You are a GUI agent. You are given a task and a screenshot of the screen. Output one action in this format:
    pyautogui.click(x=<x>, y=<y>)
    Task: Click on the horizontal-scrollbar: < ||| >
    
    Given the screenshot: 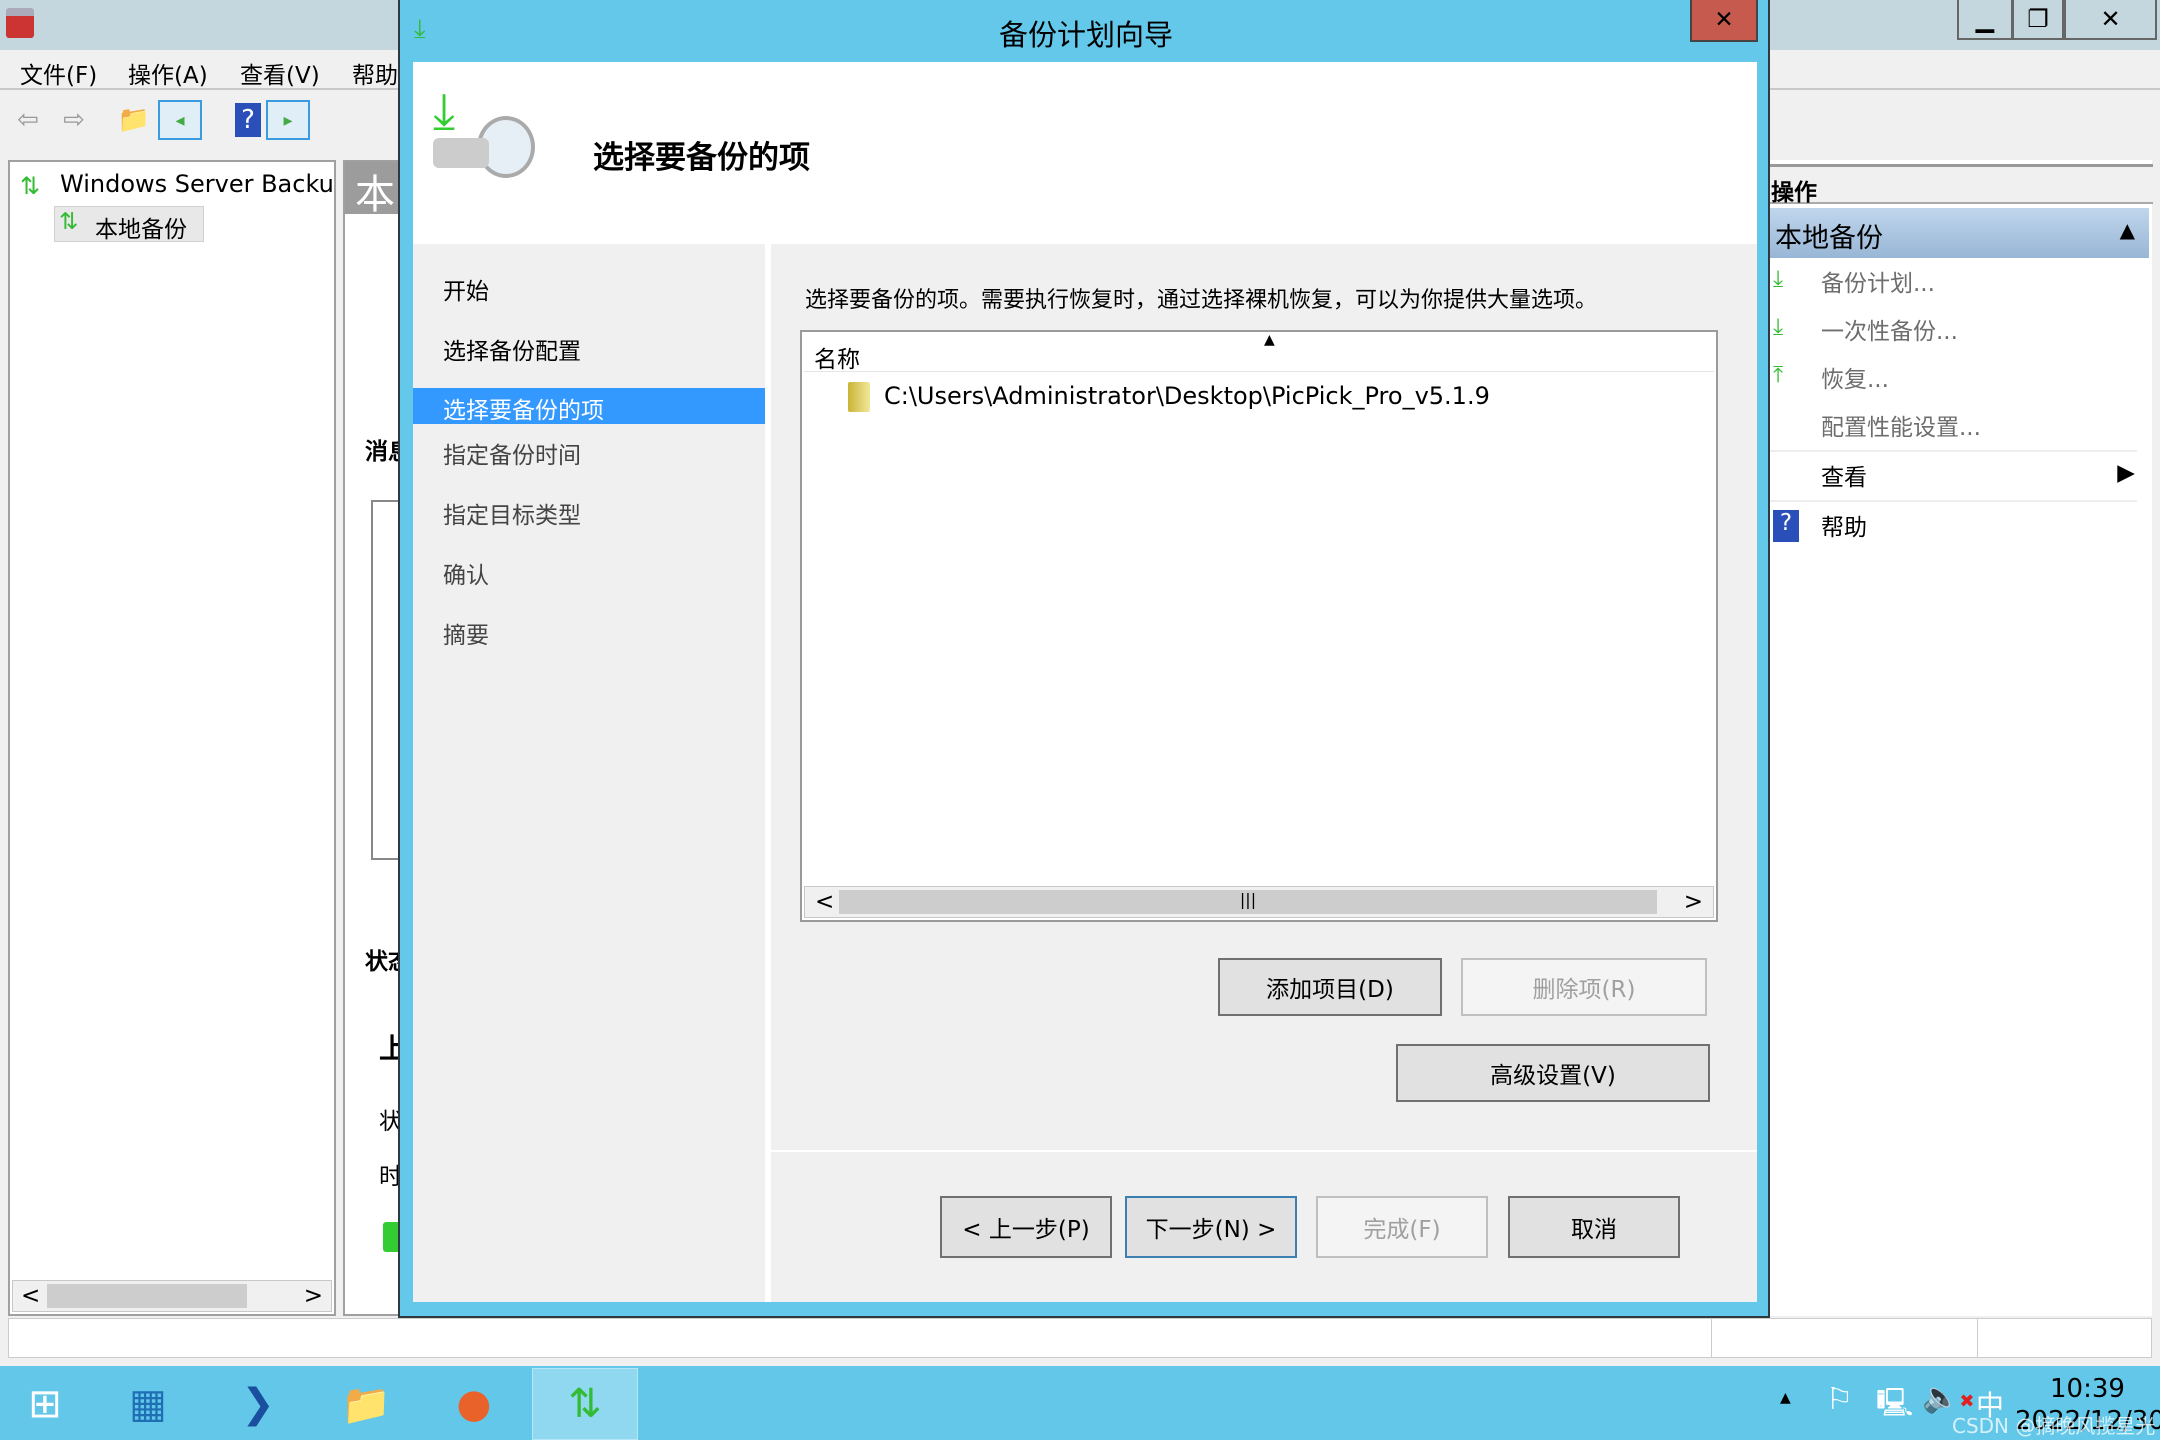 What is the action you would take?
    pyautogui.click(x=1259, y=902)
    